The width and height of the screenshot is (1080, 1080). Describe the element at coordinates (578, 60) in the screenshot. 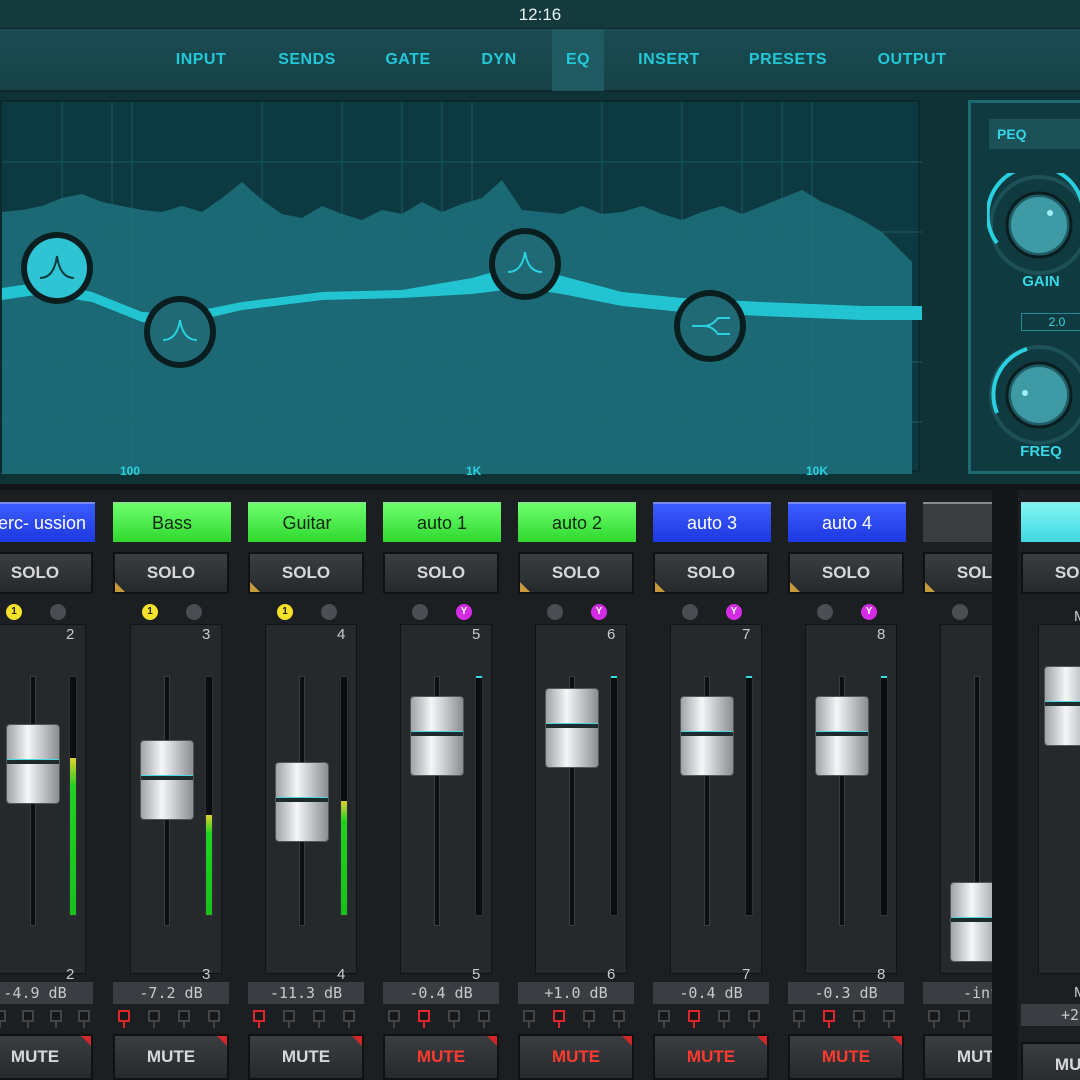

I see `tab-eq: EQ` at that location.